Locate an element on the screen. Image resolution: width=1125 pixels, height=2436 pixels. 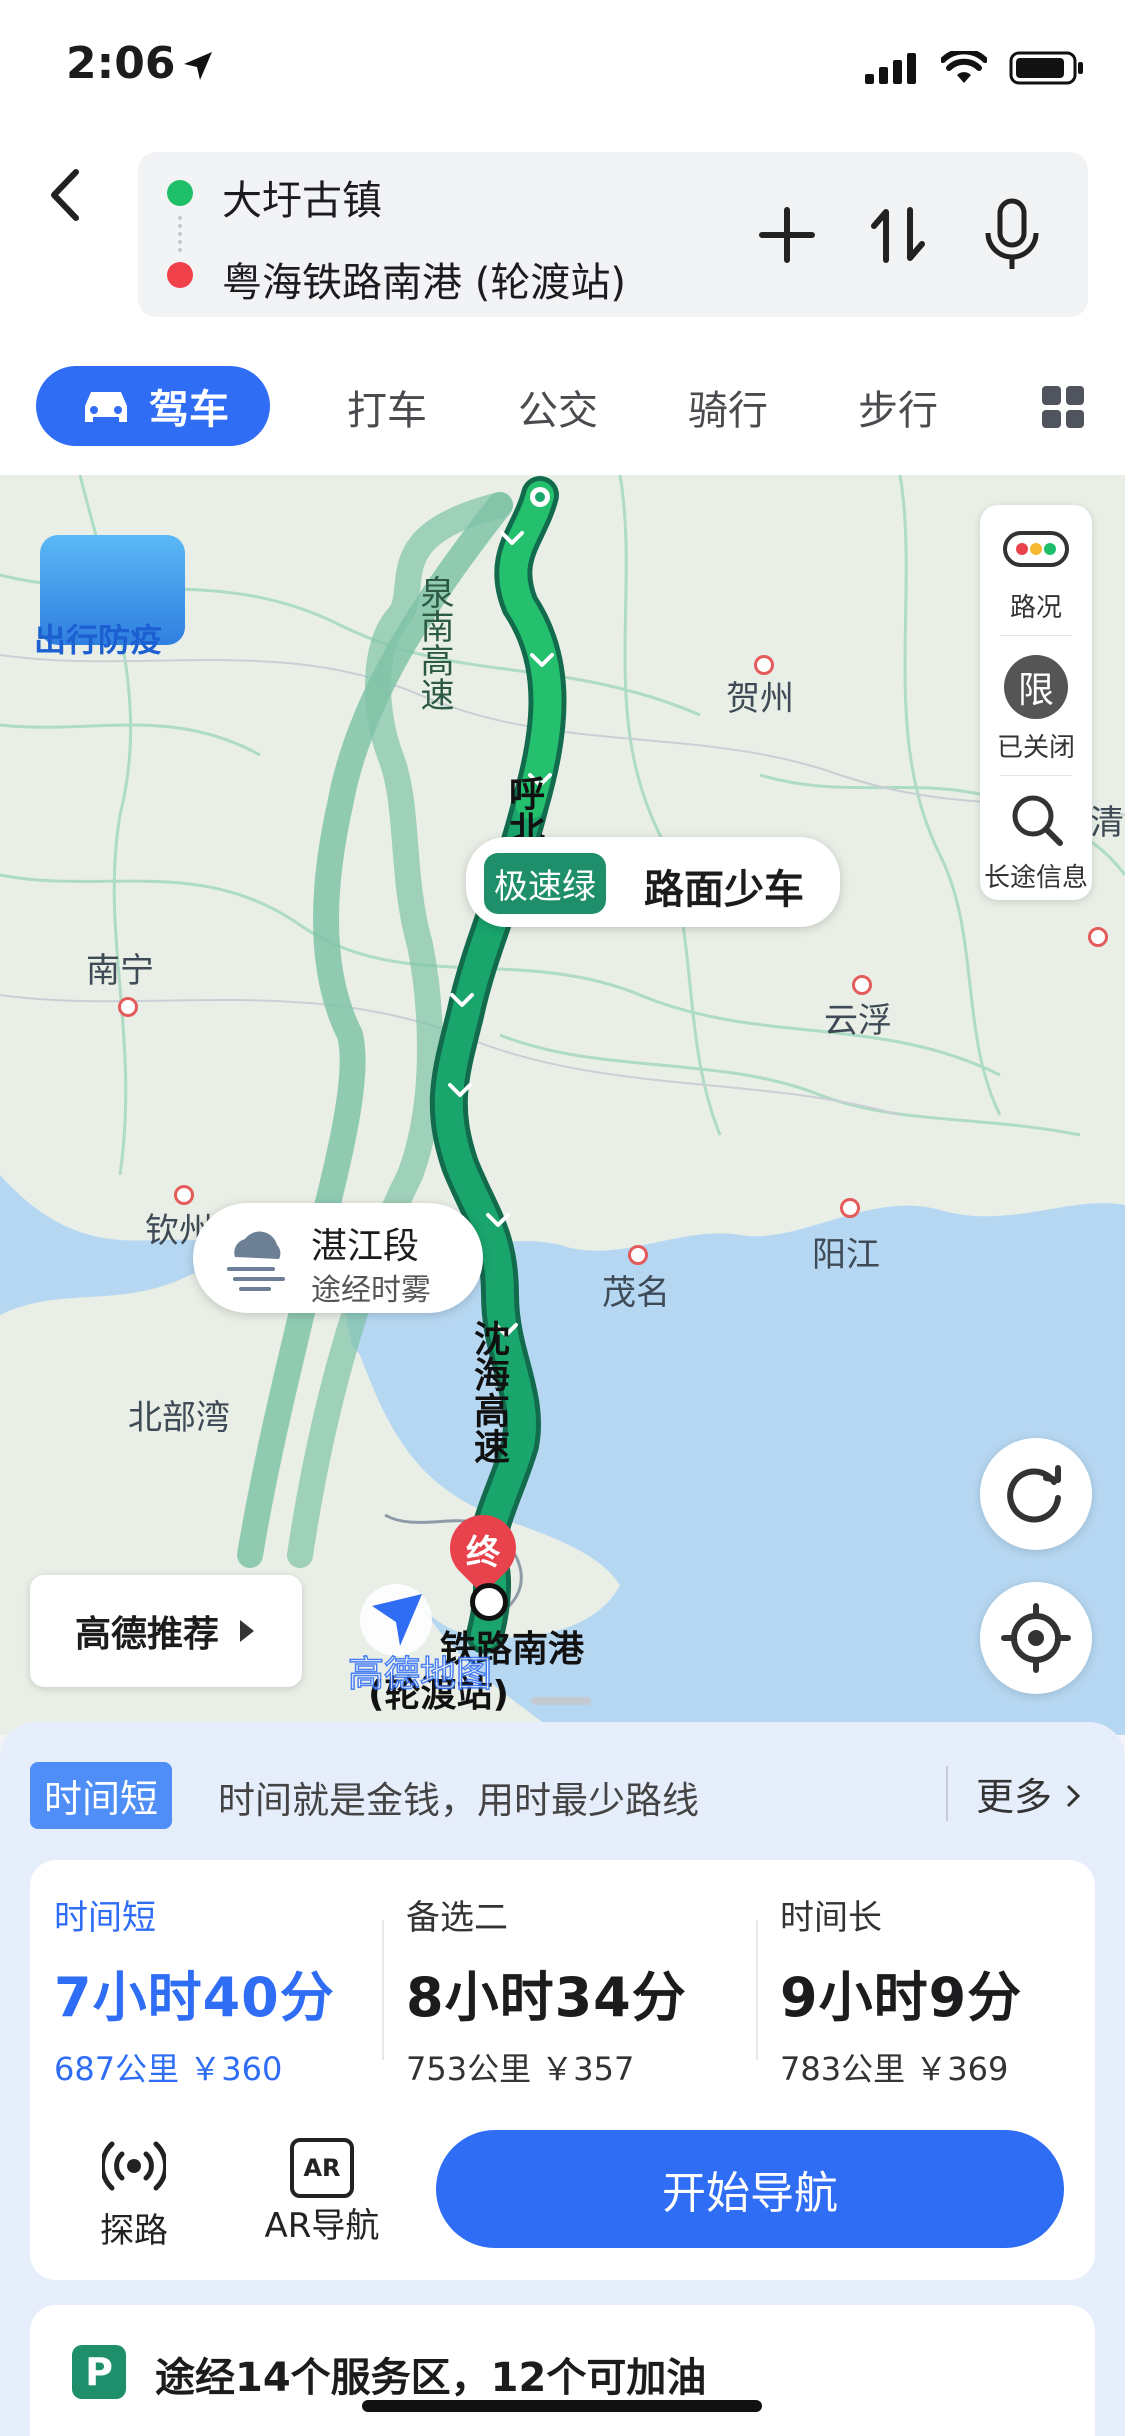
voice-input-icon is located at coordinates (1012, 235).